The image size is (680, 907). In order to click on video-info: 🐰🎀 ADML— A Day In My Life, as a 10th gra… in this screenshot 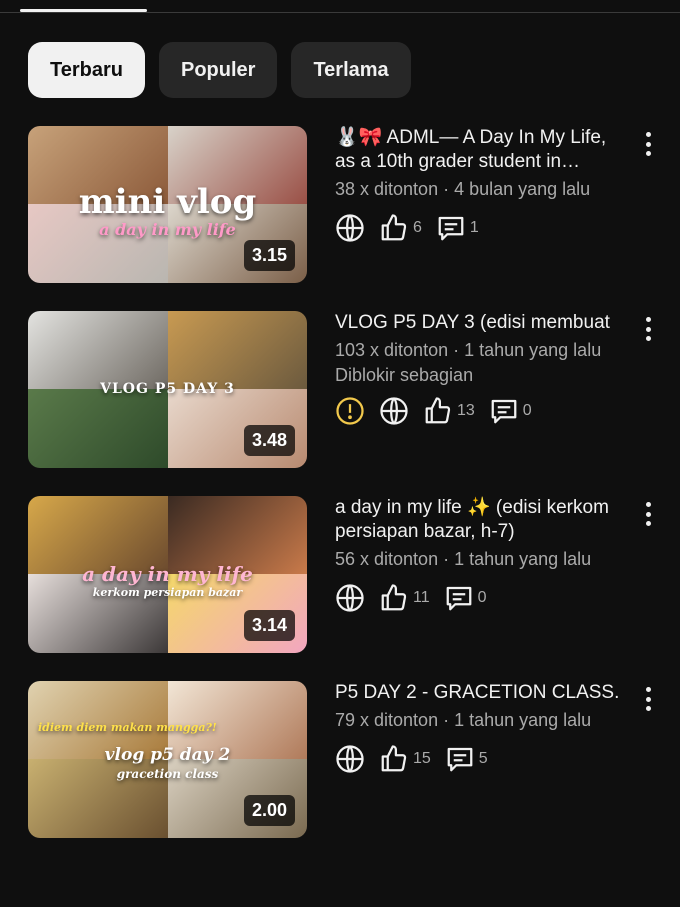, I will do `click(480, 185)`.